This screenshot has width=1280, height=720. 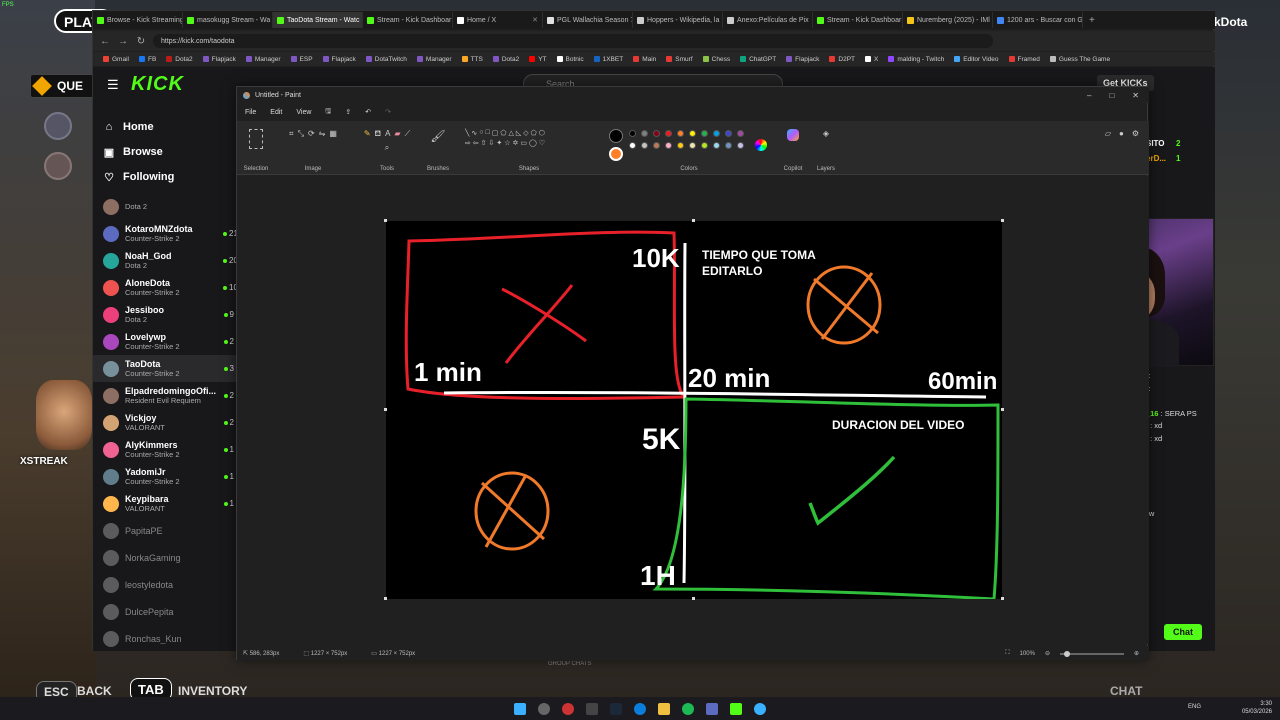 I want to click on bookmark-item: Manager, so click(x=263, y=59).